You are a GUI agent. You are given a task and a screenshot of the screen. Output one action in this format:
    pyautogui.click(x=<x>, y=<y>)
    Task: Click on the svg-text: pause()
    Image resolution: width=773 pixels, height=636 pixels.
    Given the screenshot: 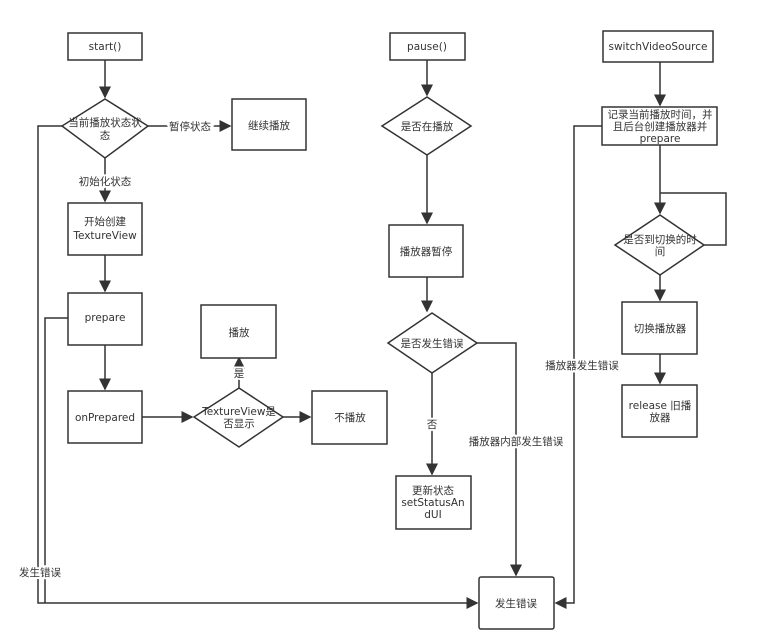 What is the action you would take?
    pyautogui.click(x=427, y=47)
    